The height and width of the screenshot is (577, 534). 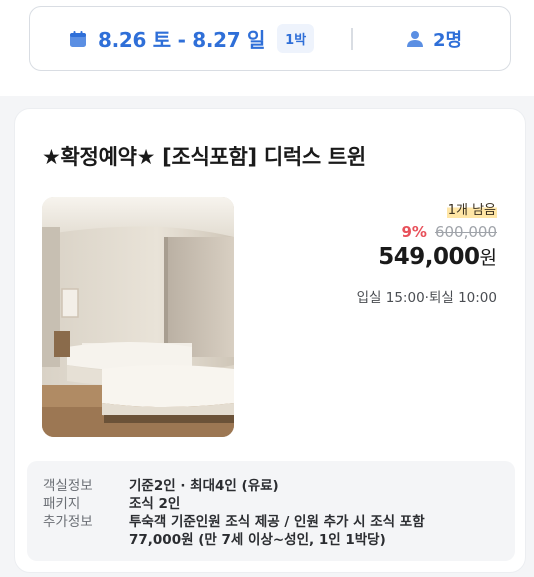 I want to click on info-value: 투숙객 기준인원 조식 제공 / 인원 추가 시 조식 포함, so click(x=277, y=522).